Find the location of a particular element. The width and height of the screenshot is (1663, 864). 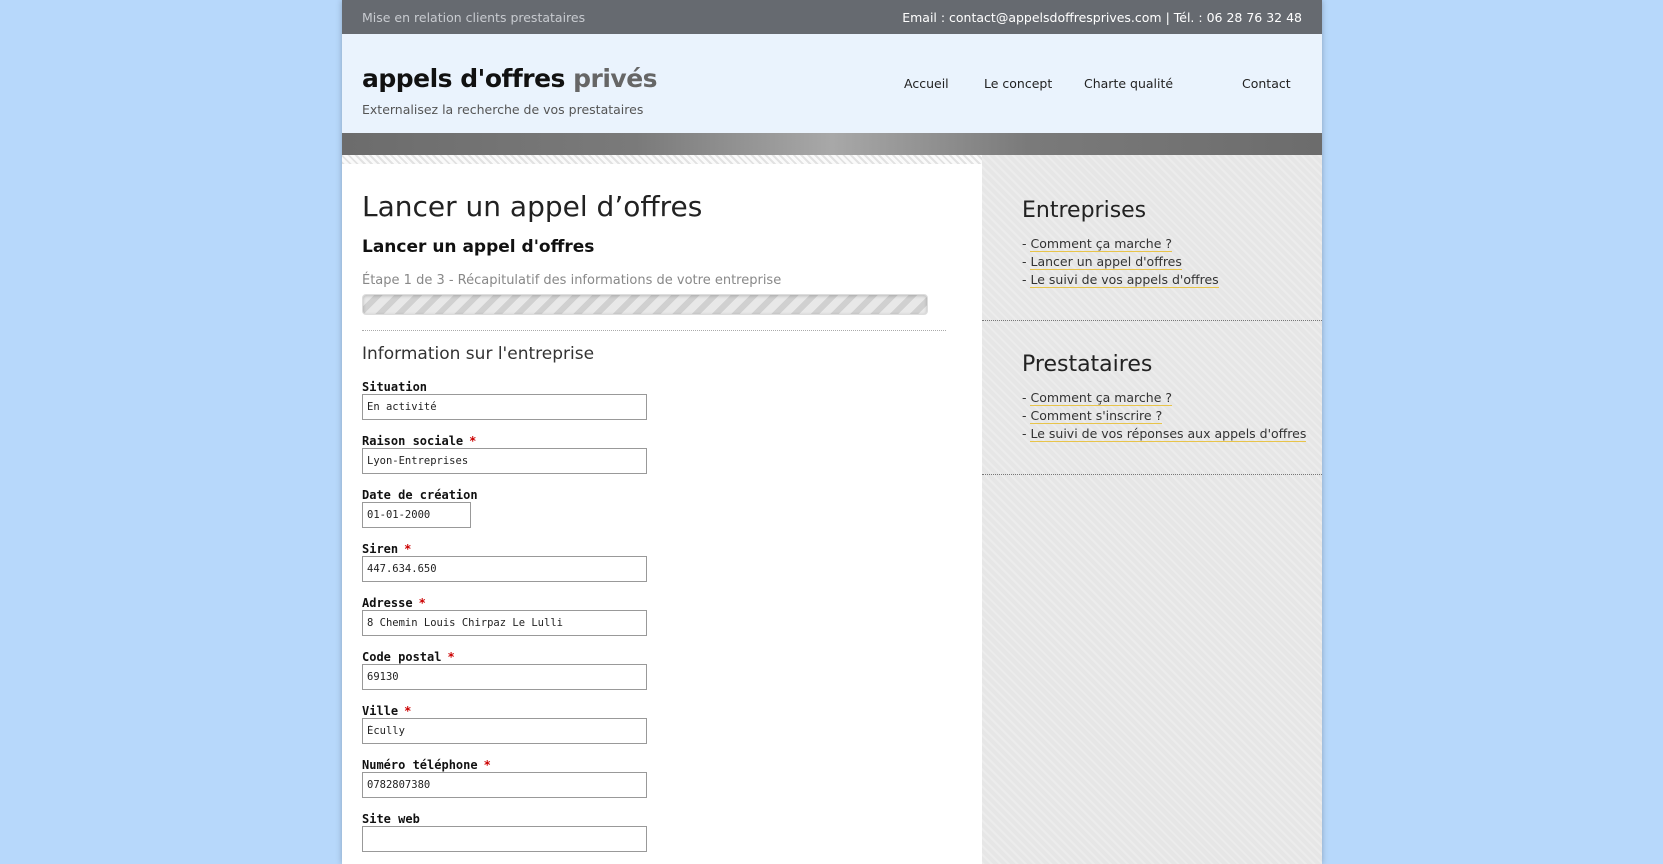

link-entreprises-suivi: Le suivi de vos appels d'offres is located at coordinates (1124, 280).